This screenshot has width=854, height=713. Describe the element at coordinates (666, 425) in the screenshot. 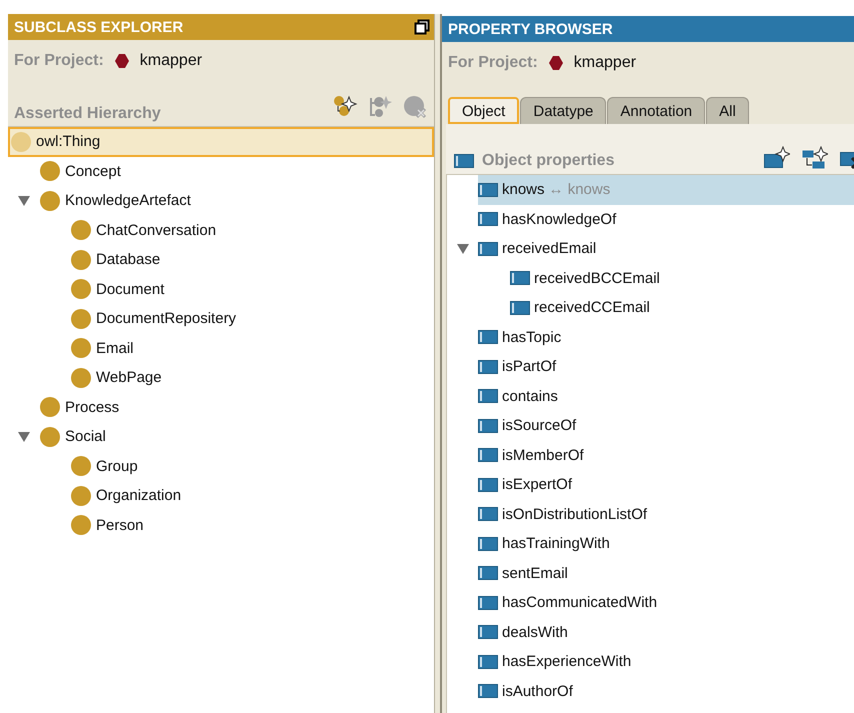

I see `property-tree-item: isSourceOf` at that location.